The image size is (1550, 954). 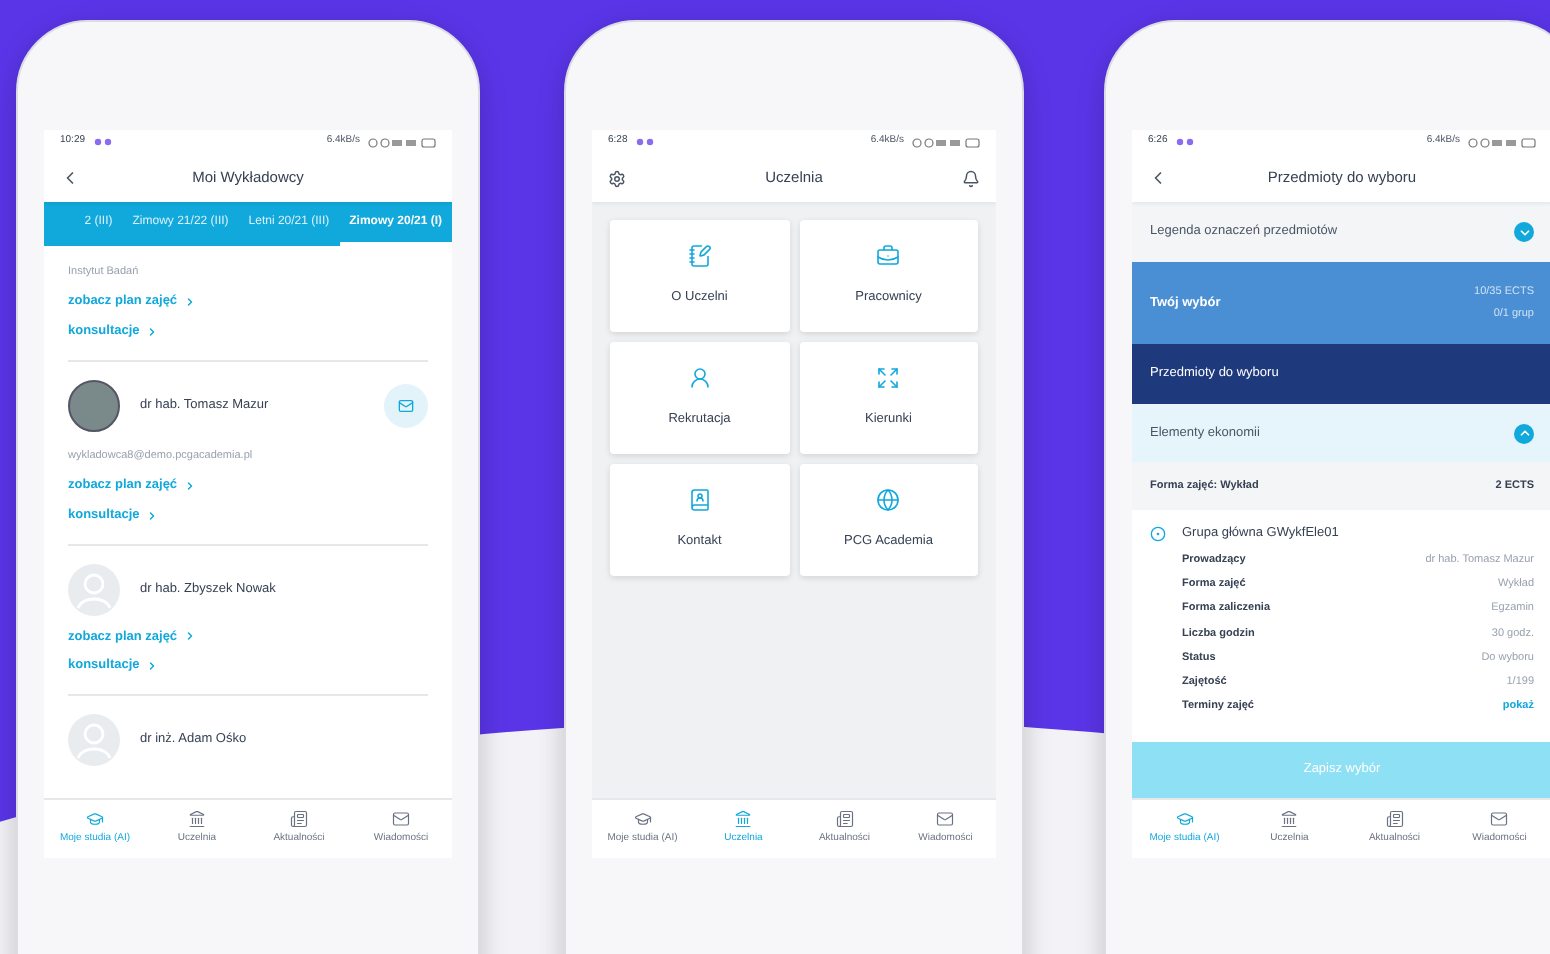 I want to click on expand-icon, so click(x=888, y=378).